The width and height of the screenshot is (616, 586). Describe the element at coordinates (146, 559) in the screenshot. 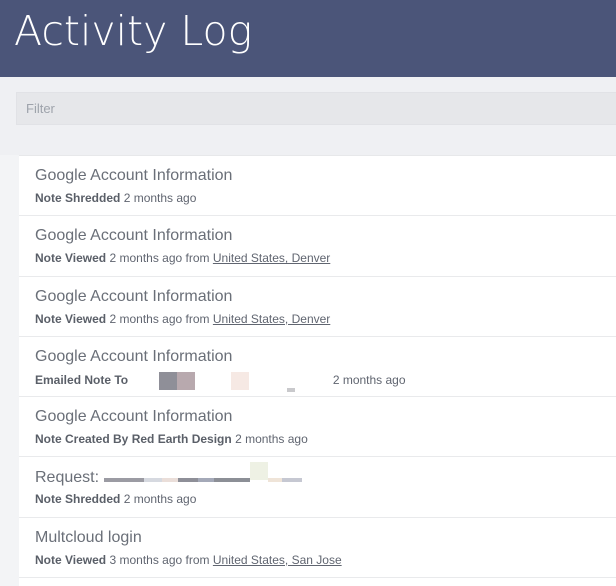

I see `entry-time: 3 months ago` at that location.